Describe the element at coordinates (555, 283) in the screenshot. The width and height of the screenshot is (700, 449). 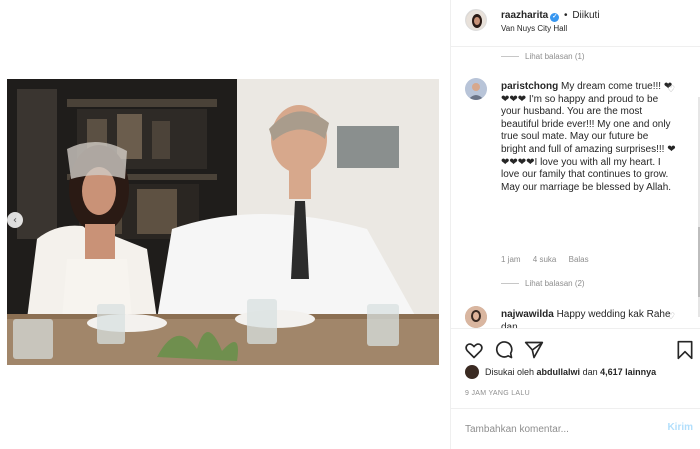
I see `view-replies-label: Lihat balasan (2)` at that location.